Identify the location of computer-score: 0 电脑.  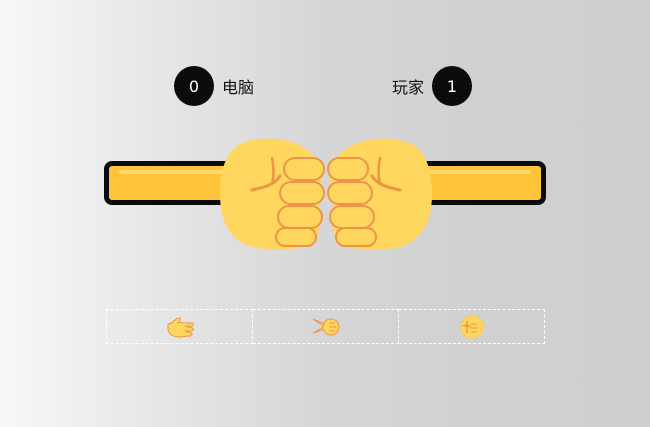
(214, 86).